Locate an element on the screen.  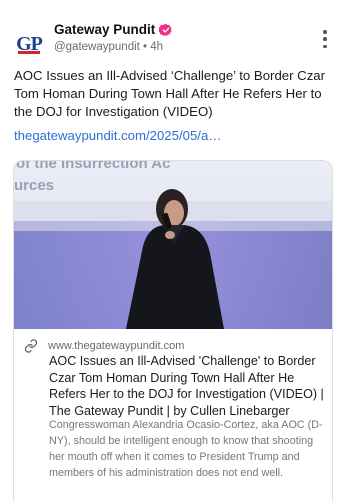
author-meta: @gatewaypundit • 4h is located at coordinates (108, 47).